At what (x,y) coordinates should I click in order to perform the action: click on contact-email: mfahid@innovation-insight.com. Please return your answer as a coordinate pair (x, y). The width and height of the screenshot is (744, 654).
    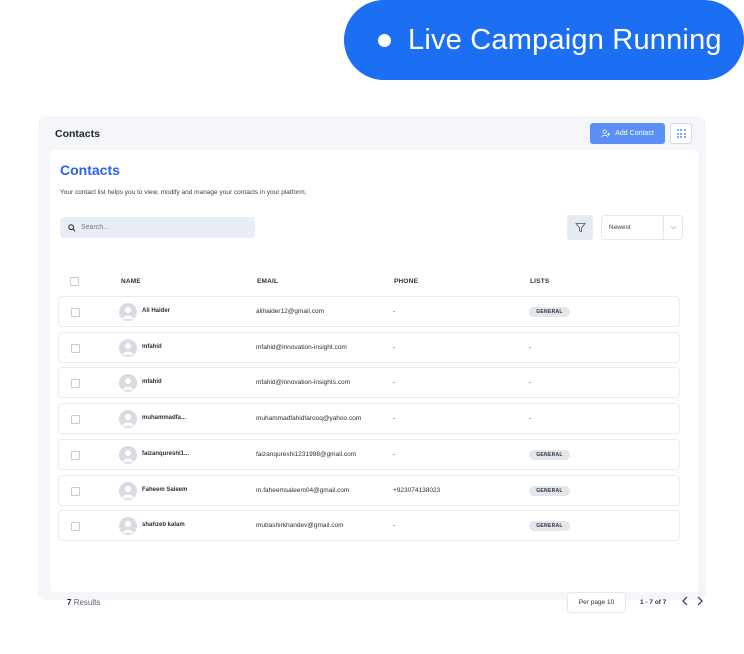
    Looking at the image, I should click on (301, 347).